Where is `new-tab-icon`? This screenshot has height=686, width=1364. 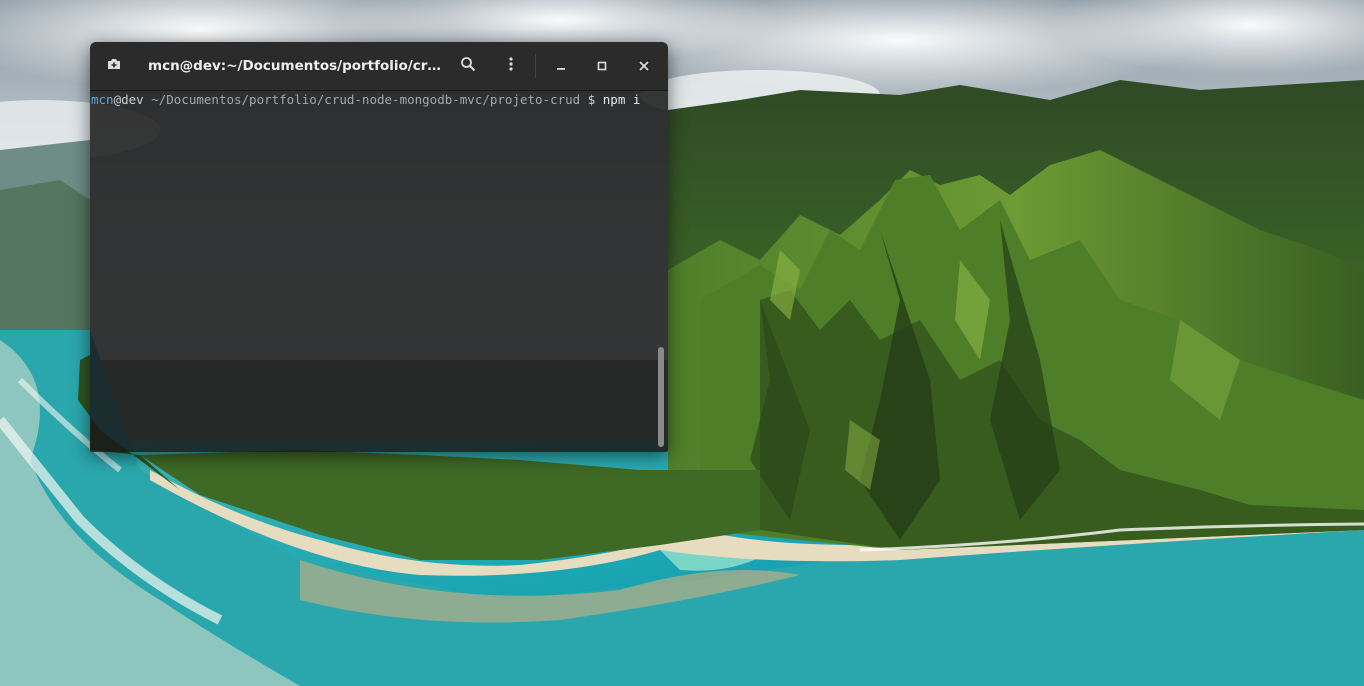
new-tab-icon is located at coordinates (114, 66).